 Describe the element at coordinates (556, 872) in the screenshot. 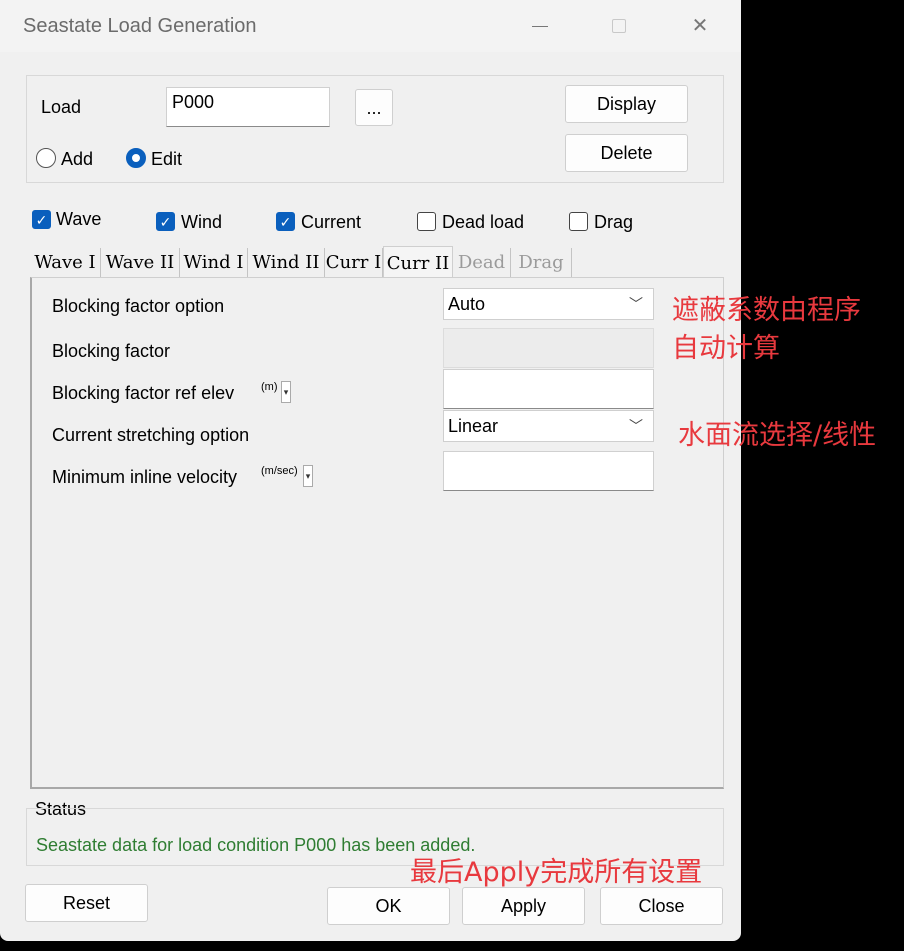

I see `annotation-apply: 最后Apply完成所有设置` at that location.